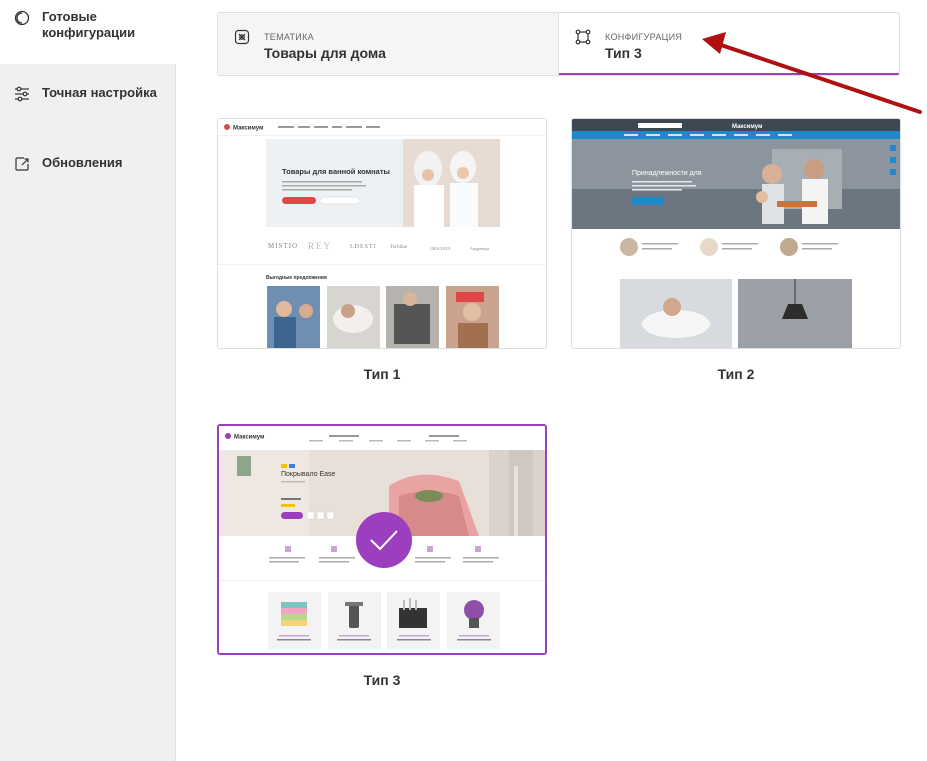  What do you see at coordinates (623, 53) in the screenshot?
I see `tab-value: Тип 3` at bounding box center [623, 53].